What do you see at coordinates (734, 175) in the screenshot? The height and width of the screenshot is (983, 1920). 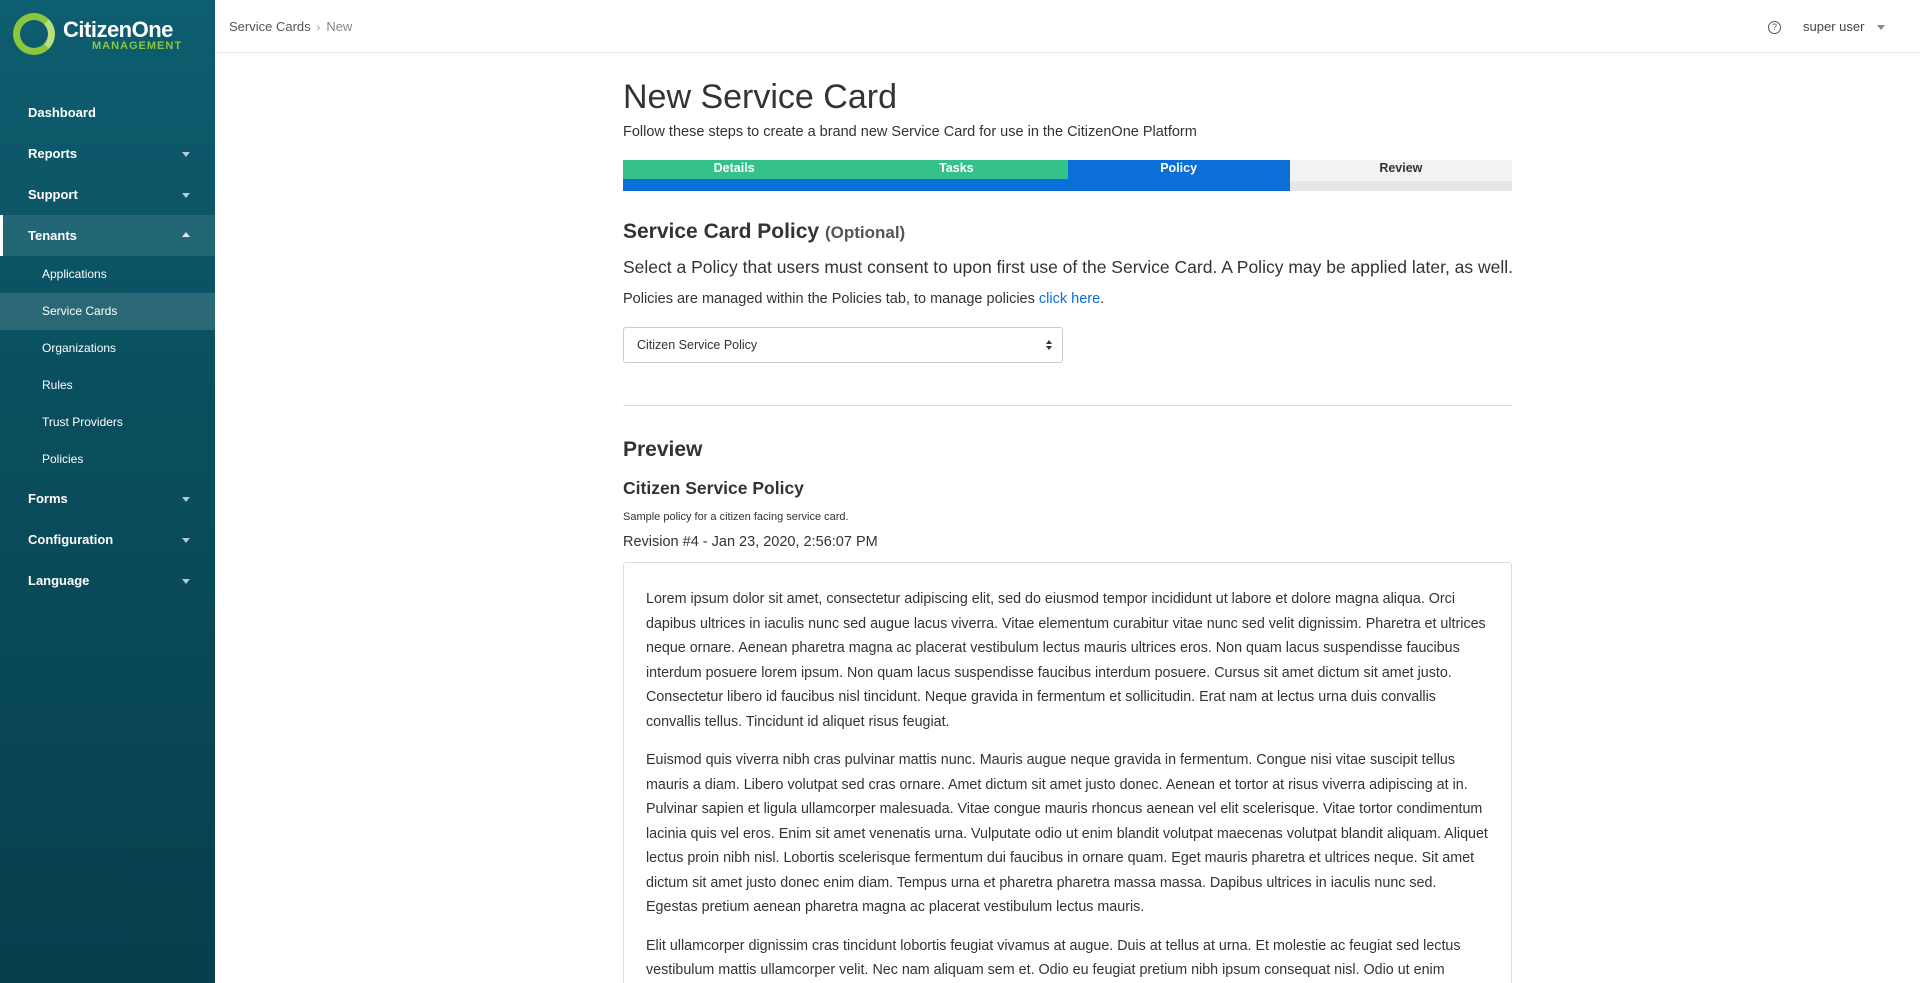 I see `step-details: Details` at bounding box center [734, 175].